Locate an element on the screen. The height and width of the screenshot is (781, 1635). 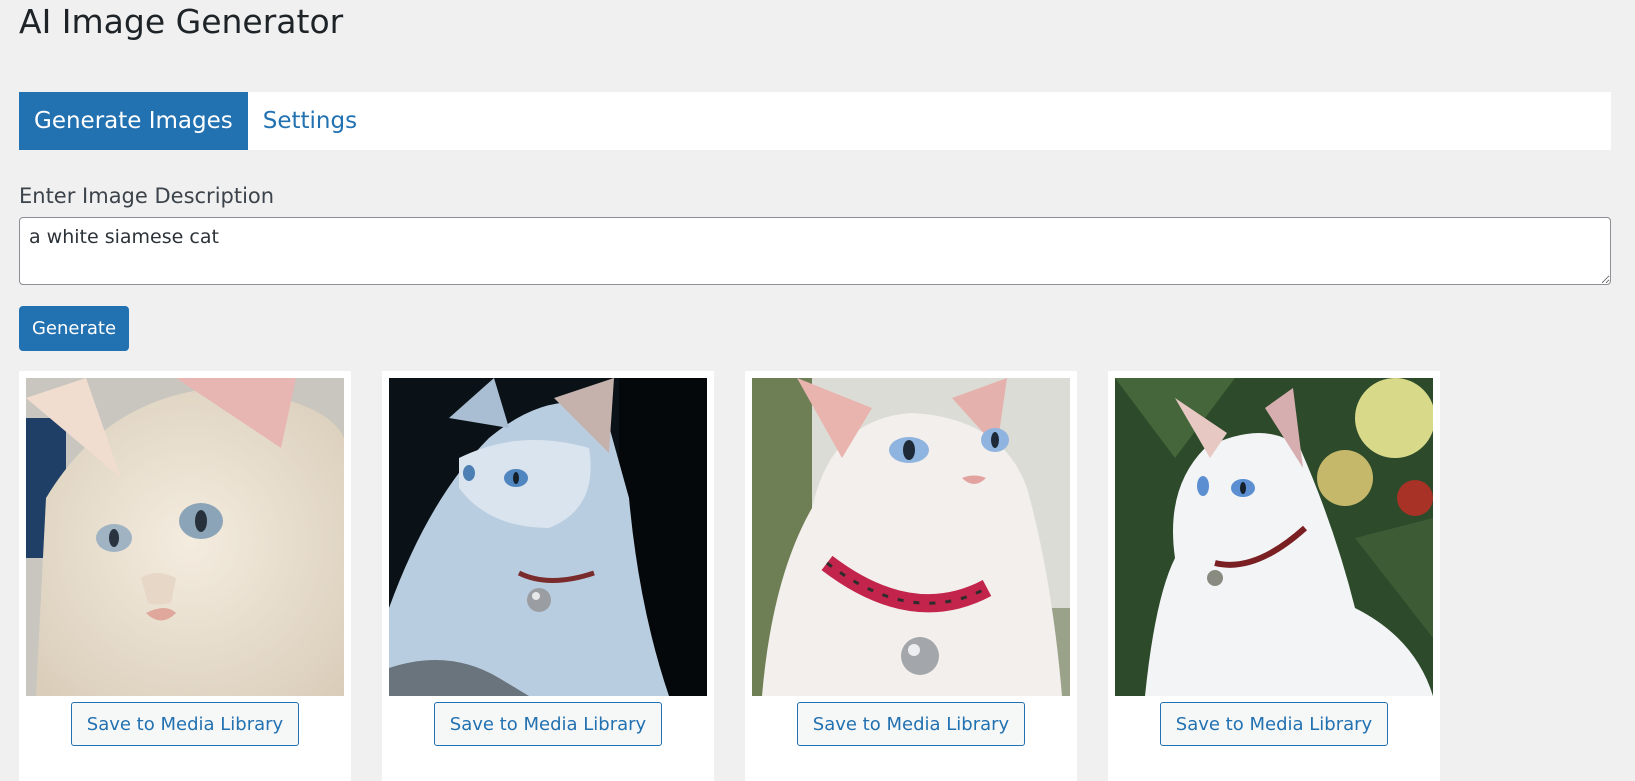
description-input: a white siamese cat is located at coordinates (815, 251).